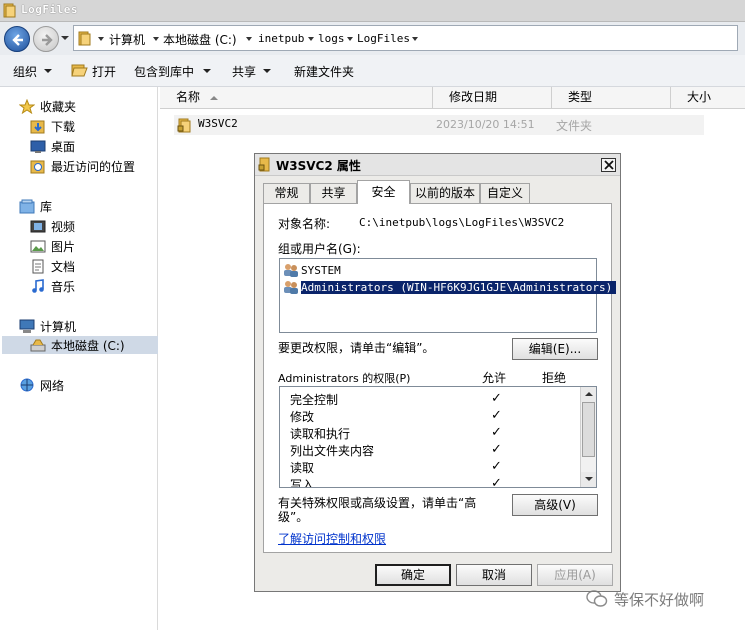 This screenshot has width=745, height=630. What do you see at coordinates (104, 71) in the screenshot?
I see `open-button: 打开` at bounding box center [104, 71].